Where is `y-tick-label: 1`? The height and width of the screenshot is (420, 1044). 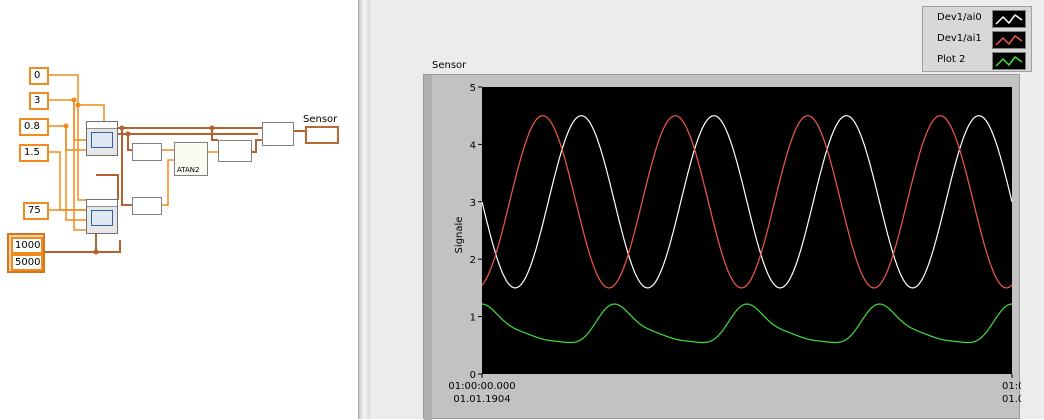 y-tick-label: 1 is located at coordinates (473, 318).